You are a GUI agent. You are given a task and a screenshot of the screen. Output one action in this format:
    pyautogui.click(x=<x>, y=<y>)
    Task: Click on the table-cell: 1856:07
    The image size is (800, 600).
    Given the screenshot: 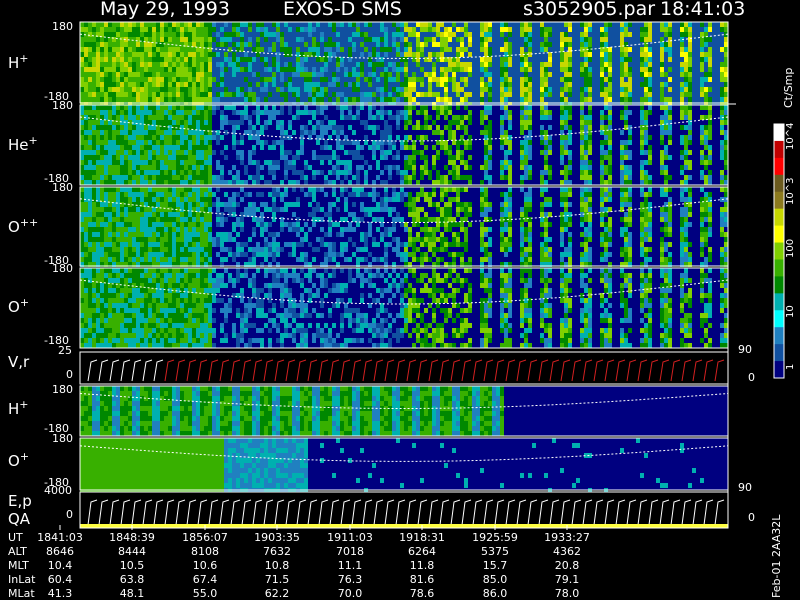 What is the action you would take?
    pyautogui.click(x=205, y=537)
    